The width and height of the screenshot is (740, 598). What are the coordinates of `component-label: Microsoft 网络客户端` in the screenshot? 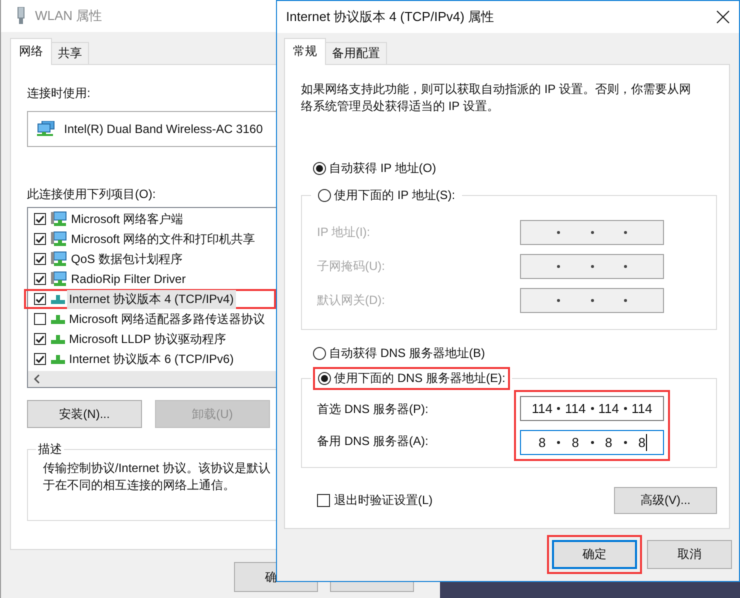 It's located at (127, 219).